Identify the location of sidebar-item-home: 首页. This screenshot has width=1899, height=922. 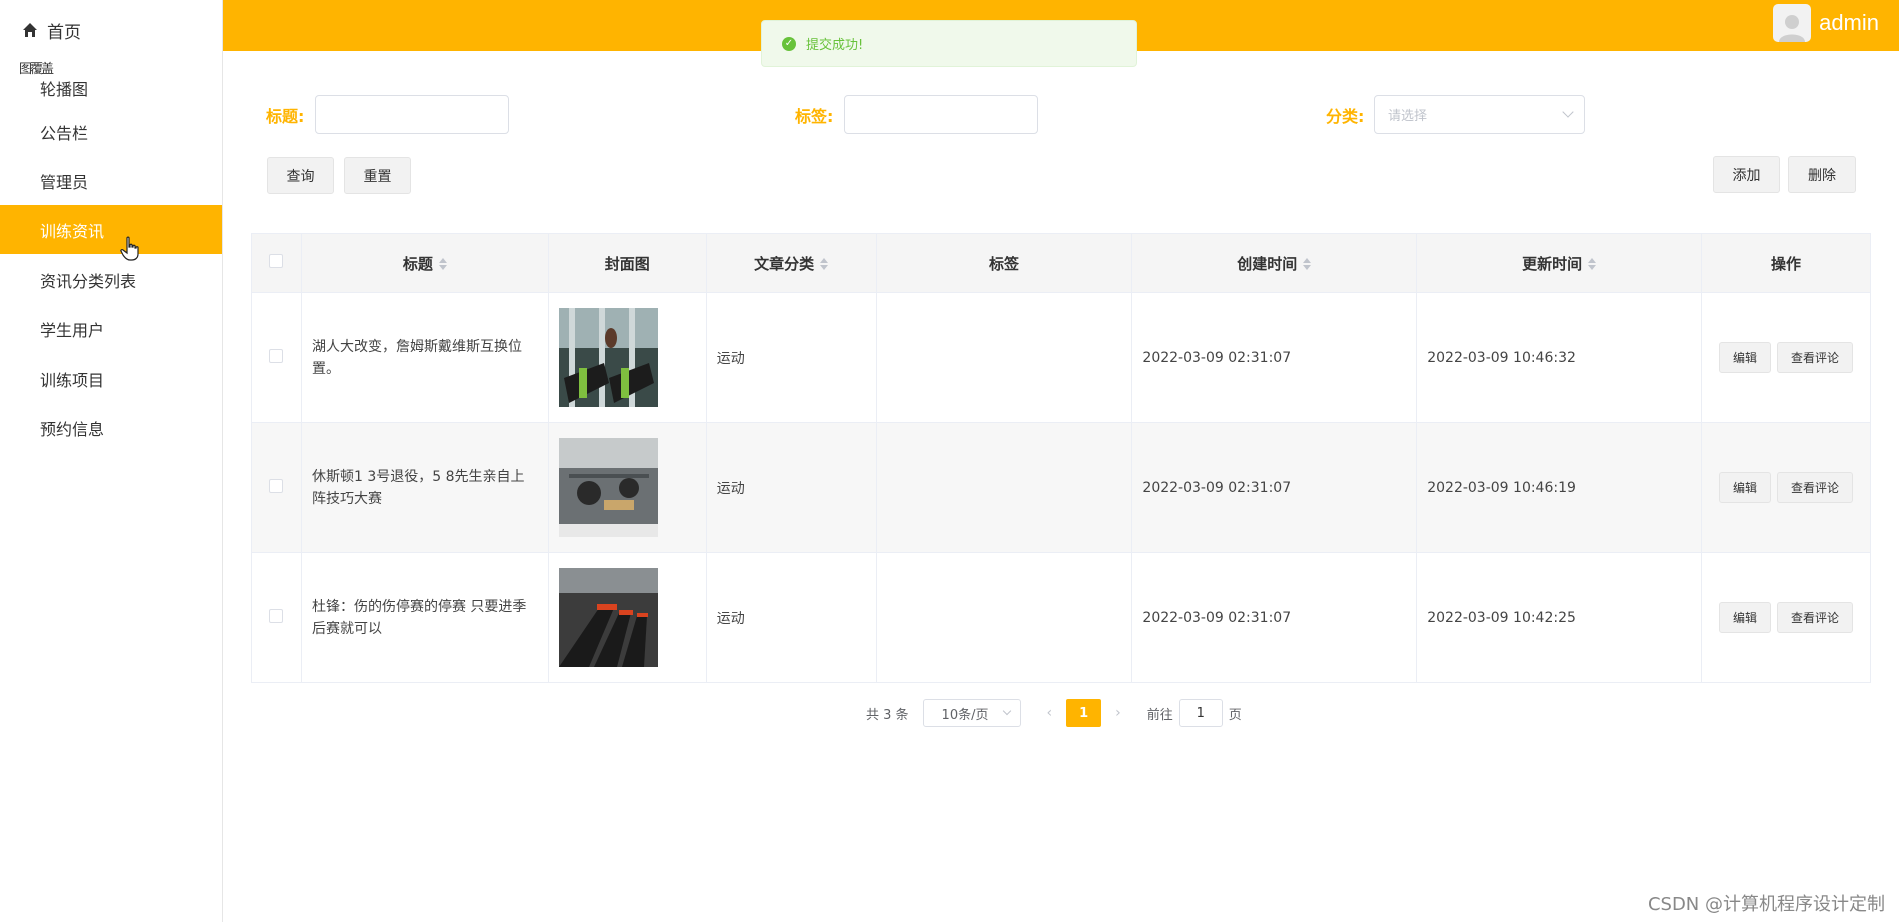
(51, 30).